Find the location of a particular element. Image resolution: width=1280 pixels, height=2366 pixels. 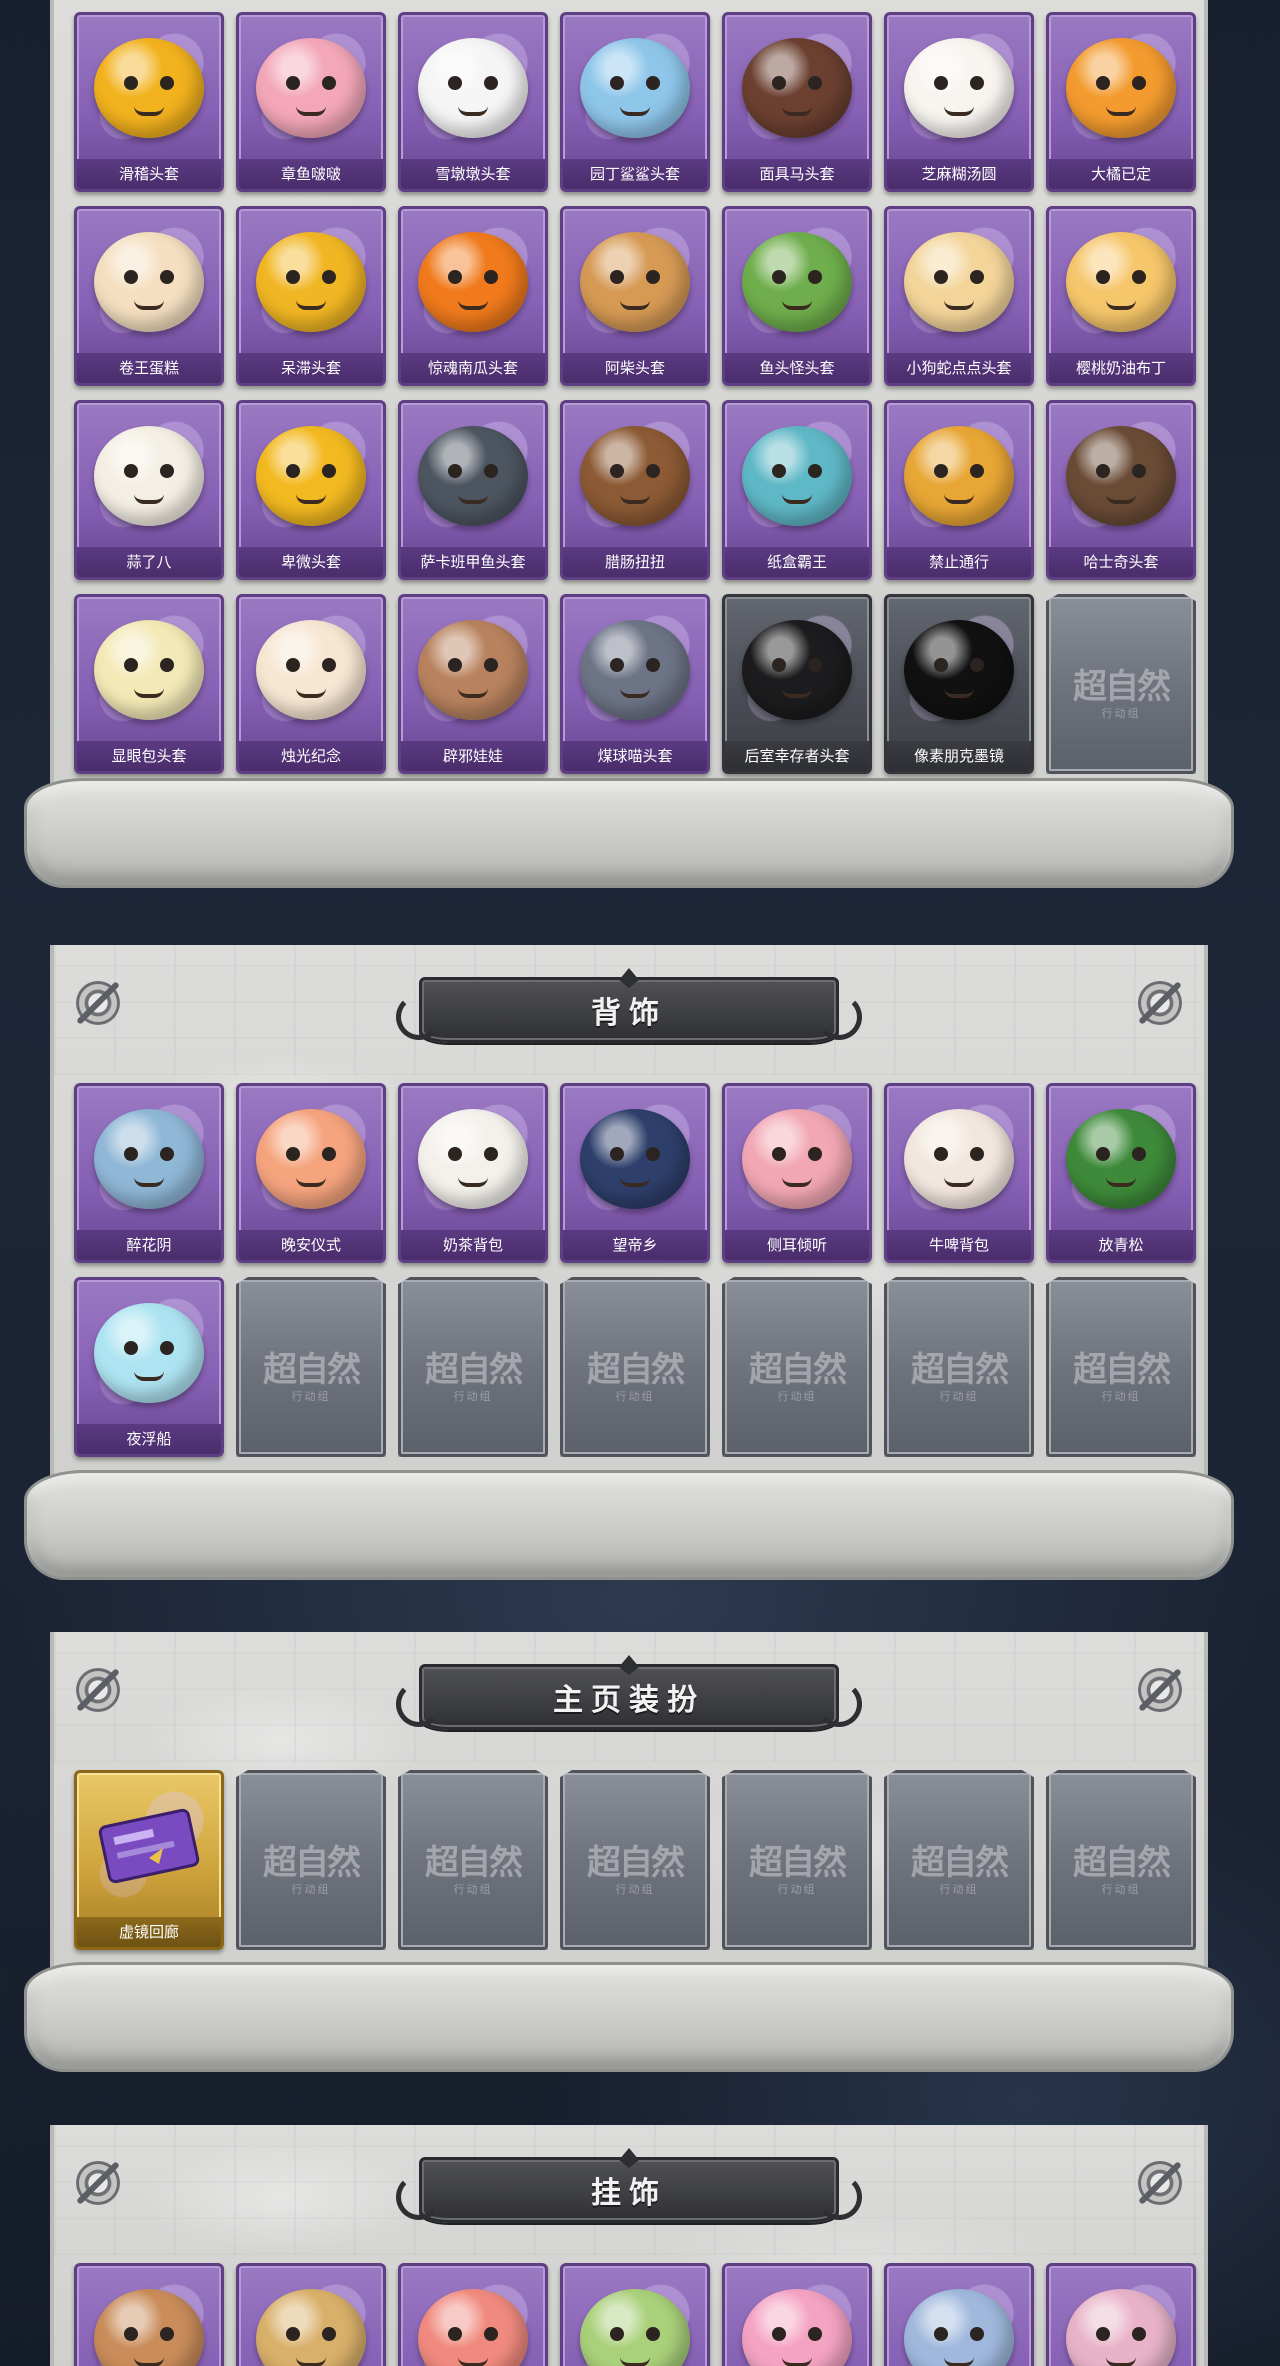

item-label: 面具马头套 is located at coordinates (797, 174).